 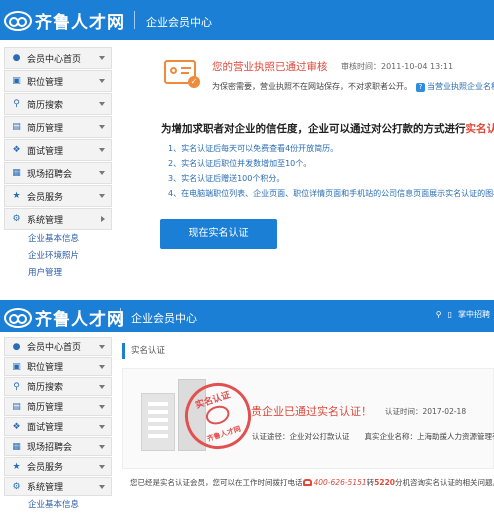 What do you see at coordinates (16, 346) in the screenshot?
I see `user-icon: ●` at bounding box center [16, 346].